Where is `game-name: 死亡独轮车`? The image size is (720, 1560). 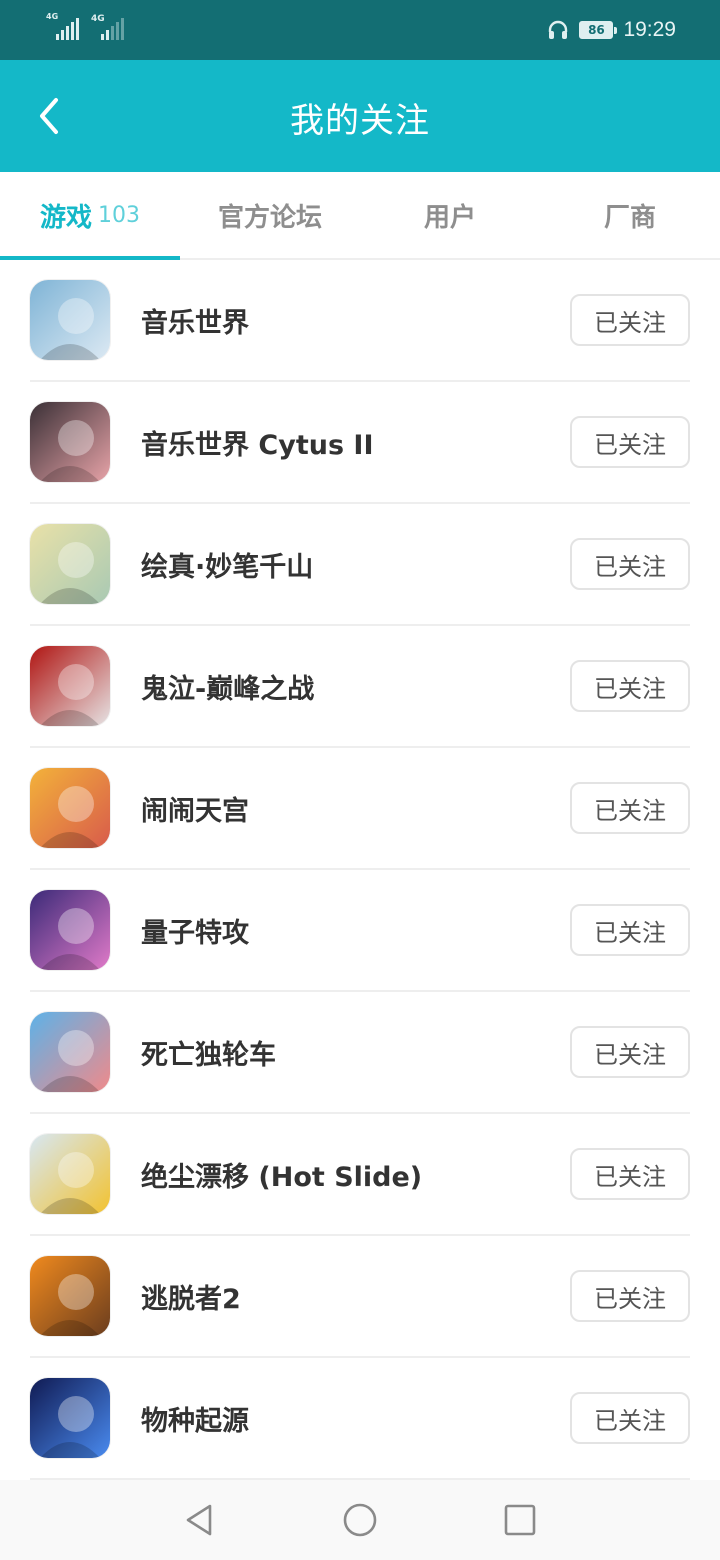
game-name: 死亡独轮车 is located at coordinates (355, 1052).